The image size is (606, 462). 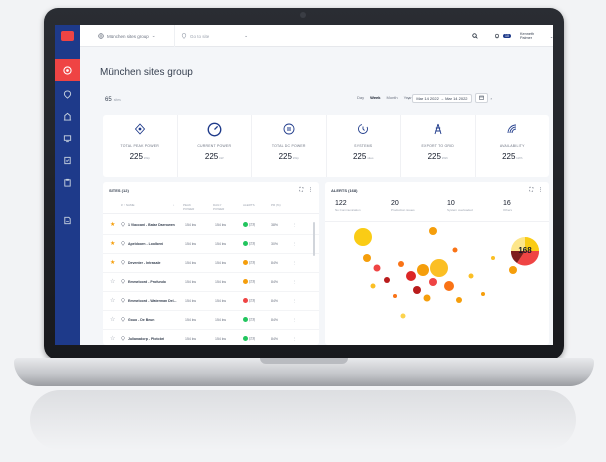 I want to click on calendar-button, so click(x=481, y=98).